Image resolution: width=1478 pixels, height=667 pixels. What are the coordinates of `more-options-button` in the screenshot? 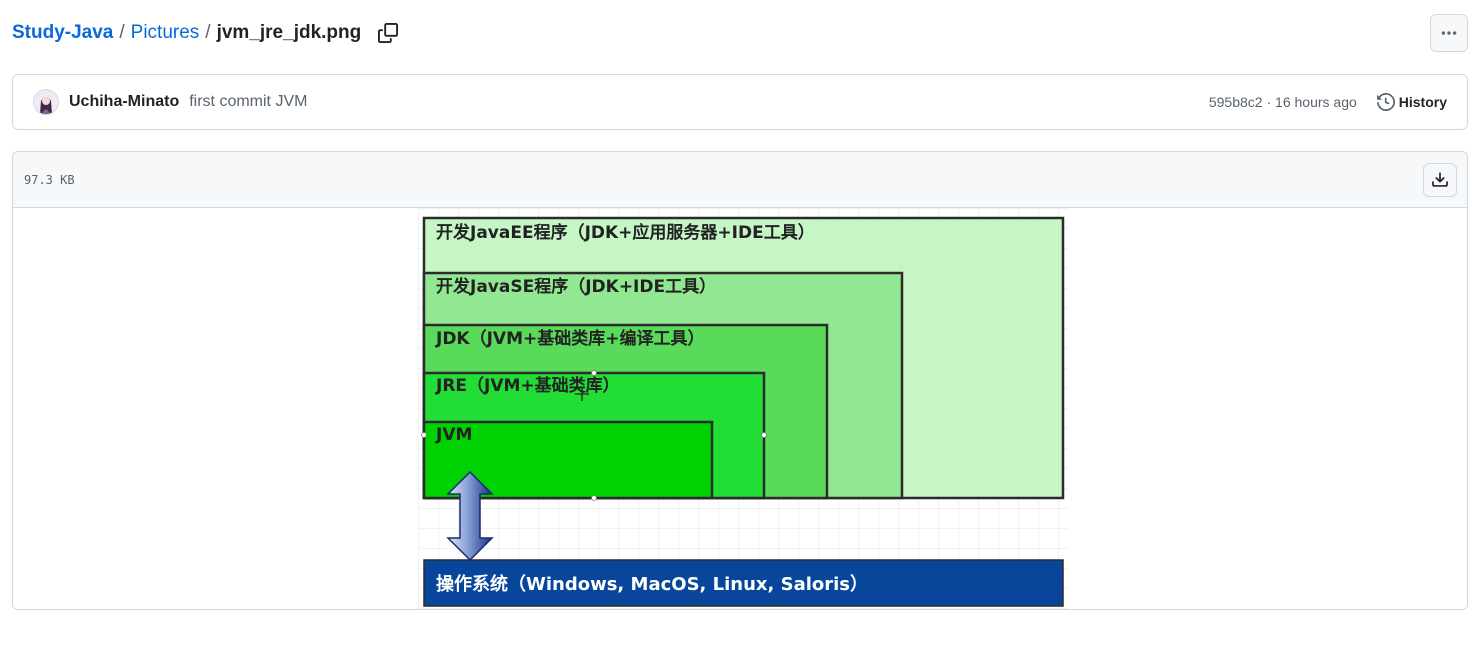 It's located at (1449, 33).